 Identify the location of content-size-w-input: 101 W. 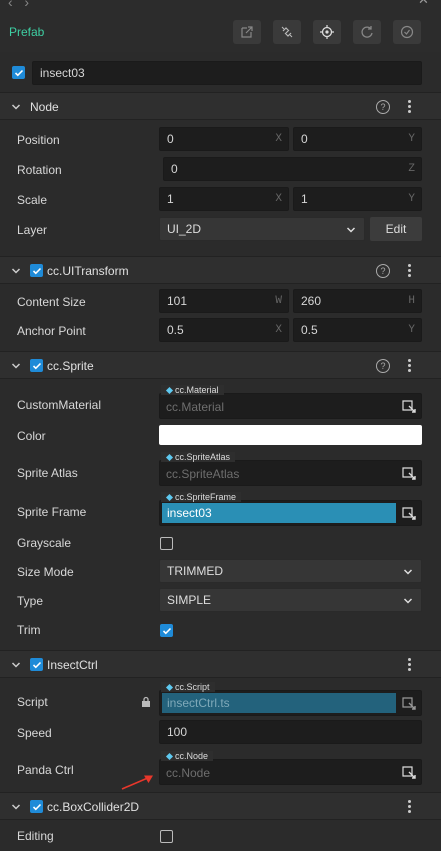
(224, 301).